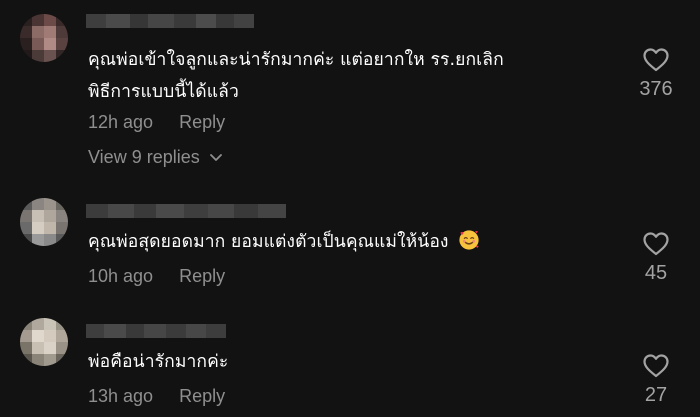 The image size is (700, 417). I want to click on comment-meta: 10h ago Reply, so click(156, 276).